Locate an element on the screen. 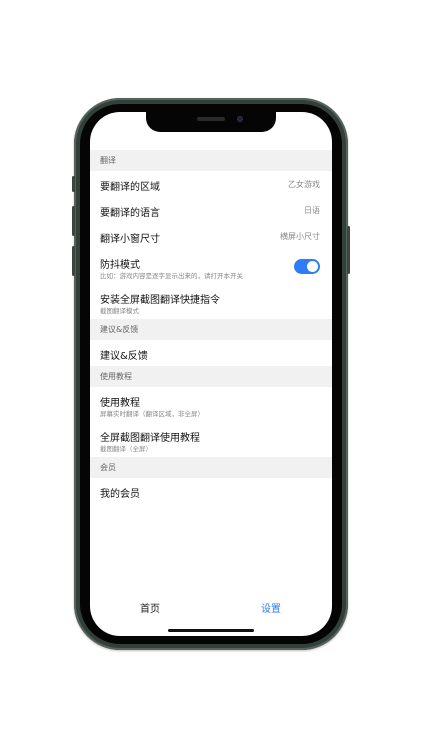  tab-settings: 设置 is located at coordinates (271, 607).